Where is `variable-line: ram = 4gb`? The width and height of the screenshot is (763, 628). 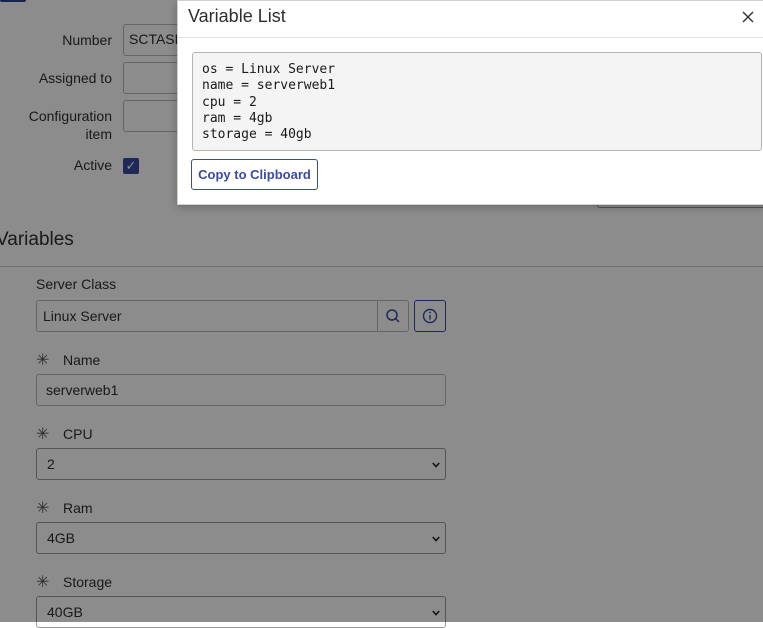 variable-line: ram = 4gb is located at coordinates (237, 118).